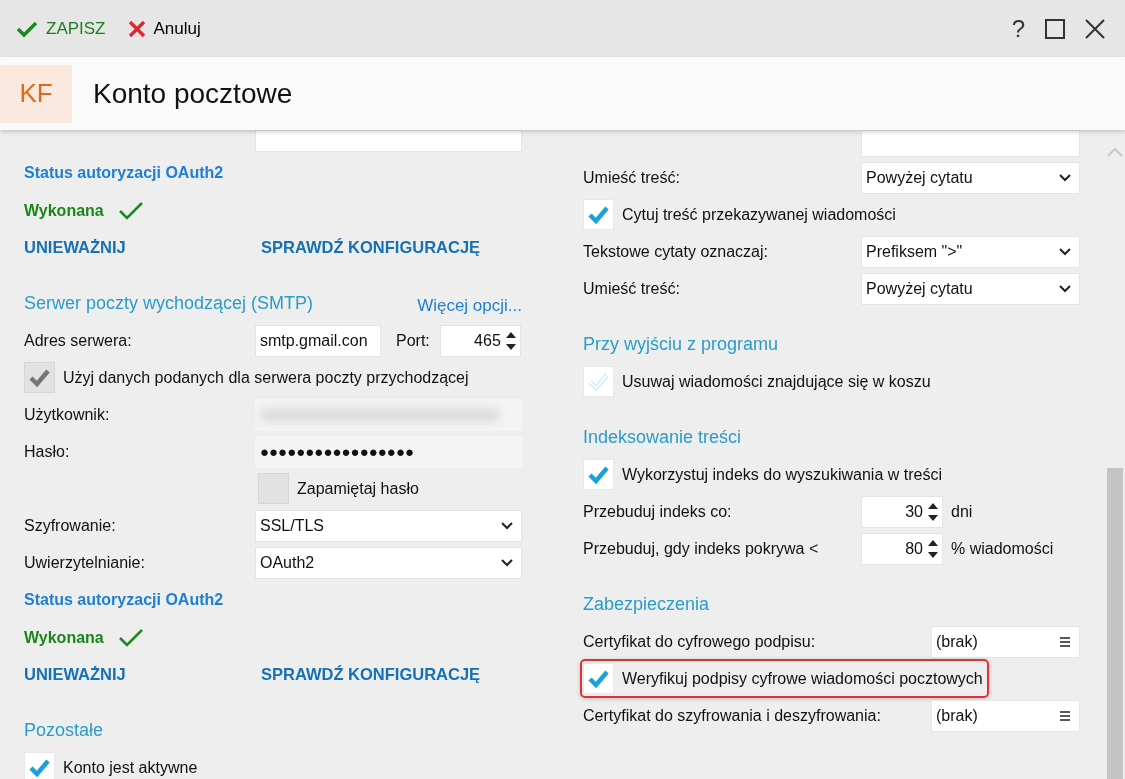  I want to click on section-title: Pozostałe, so click(64, 730).